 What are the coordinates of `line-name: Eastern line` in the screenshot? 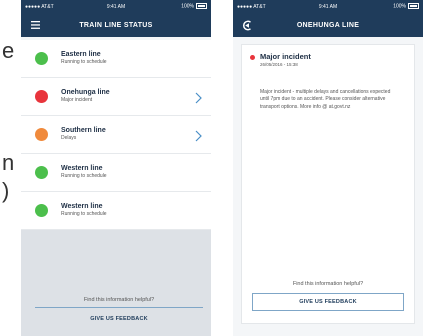 It's located at (81, 55).